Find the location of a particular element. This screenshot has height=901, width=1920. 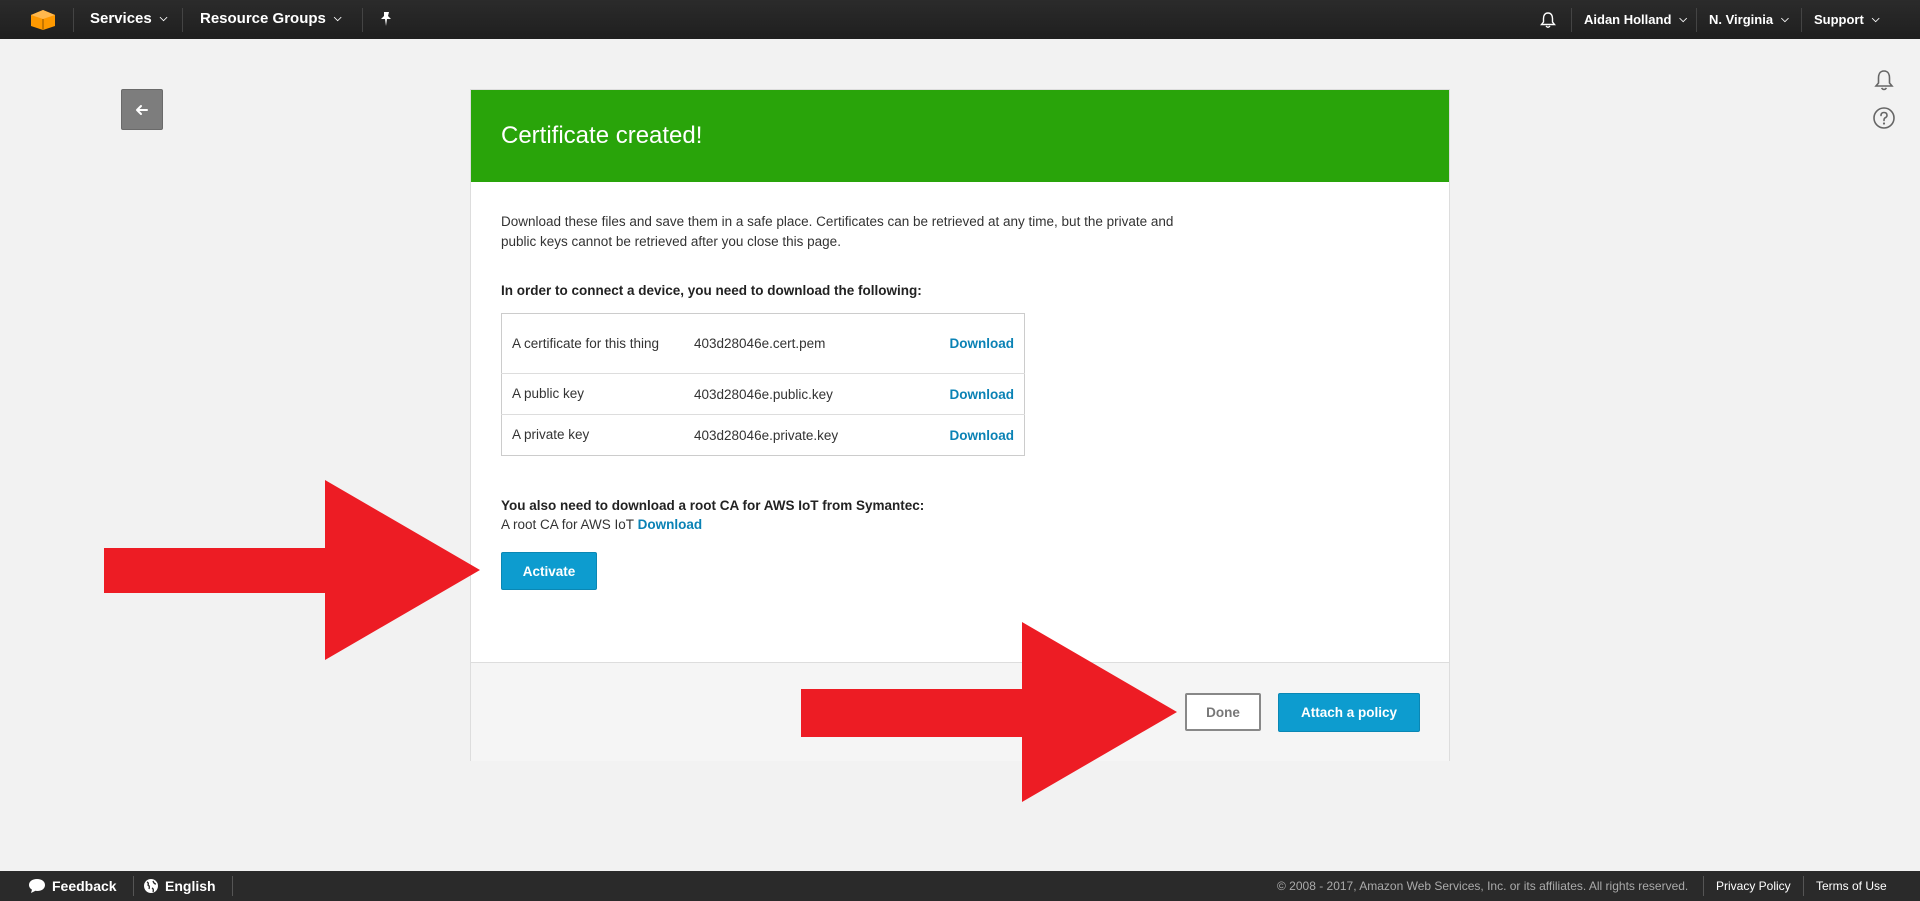

feedback-link: Feedback is located at coordinates (72, 886).